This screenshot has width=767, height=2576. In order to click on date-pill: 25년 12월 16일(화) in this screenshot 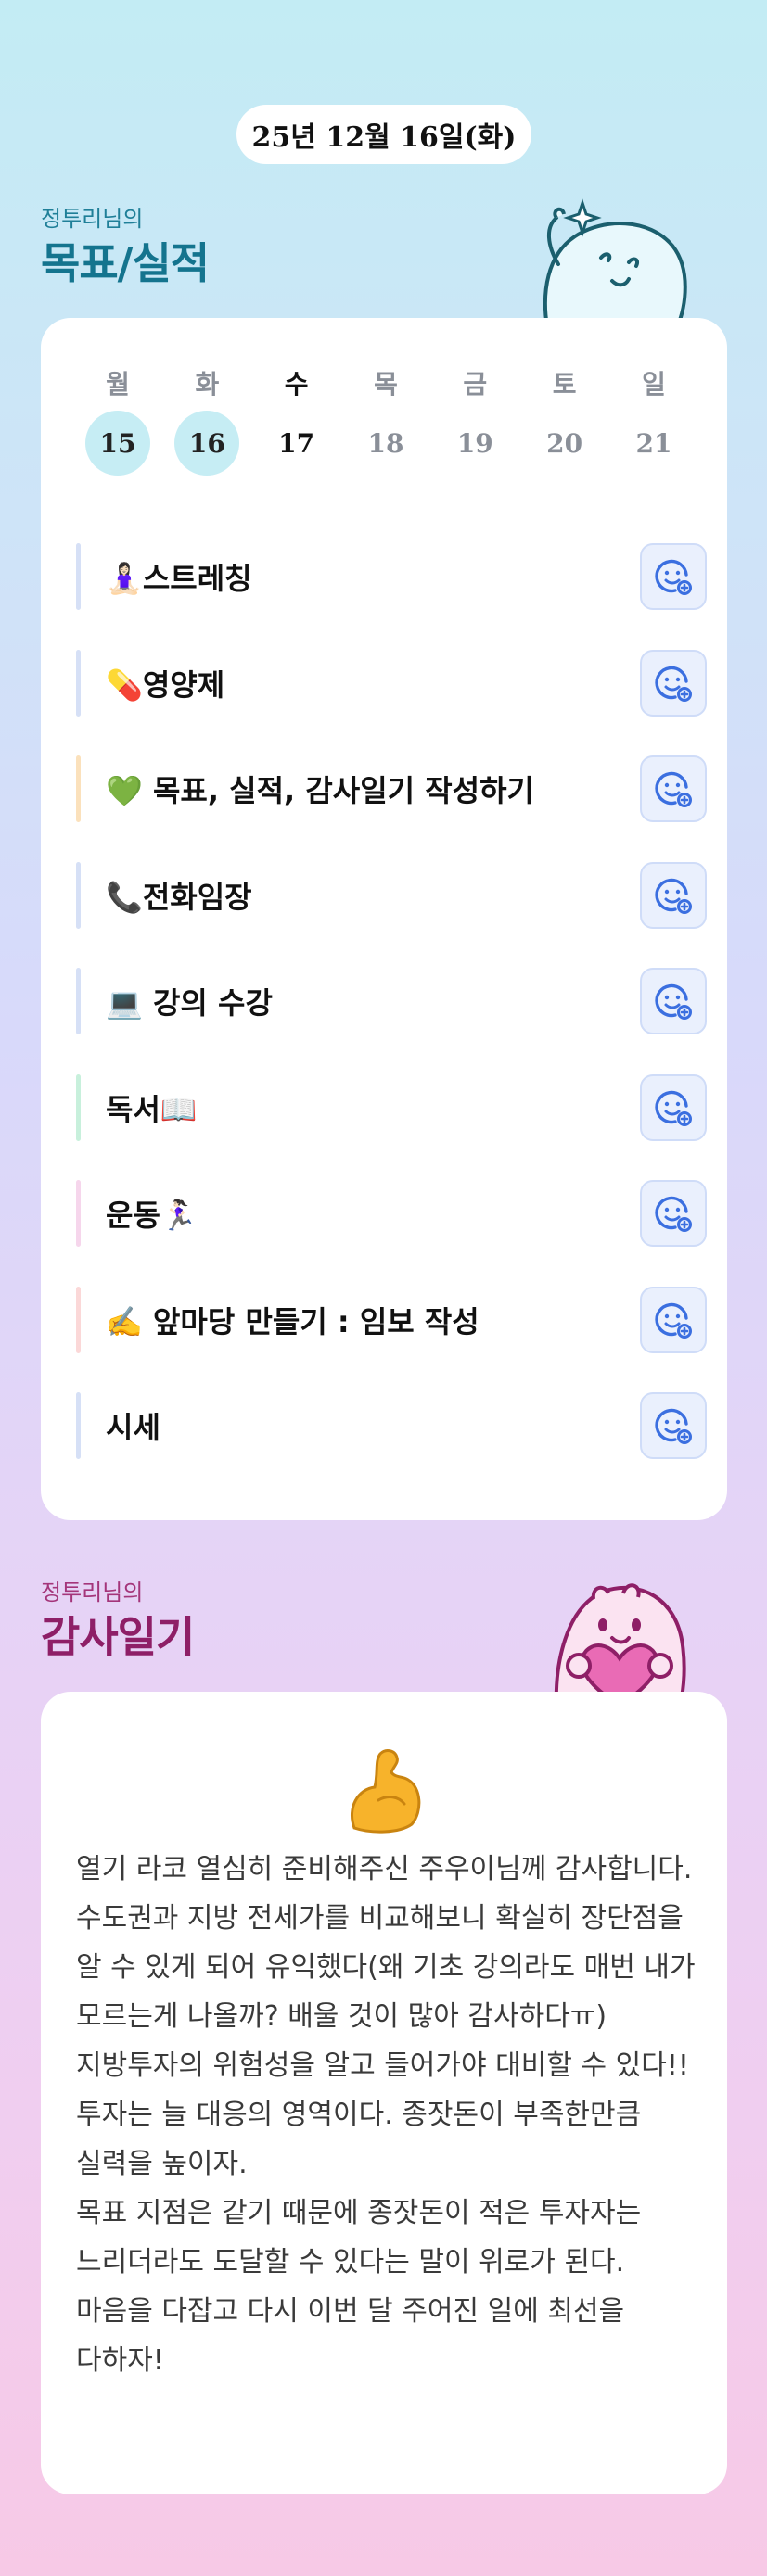, I will do `click(383, 134)`.